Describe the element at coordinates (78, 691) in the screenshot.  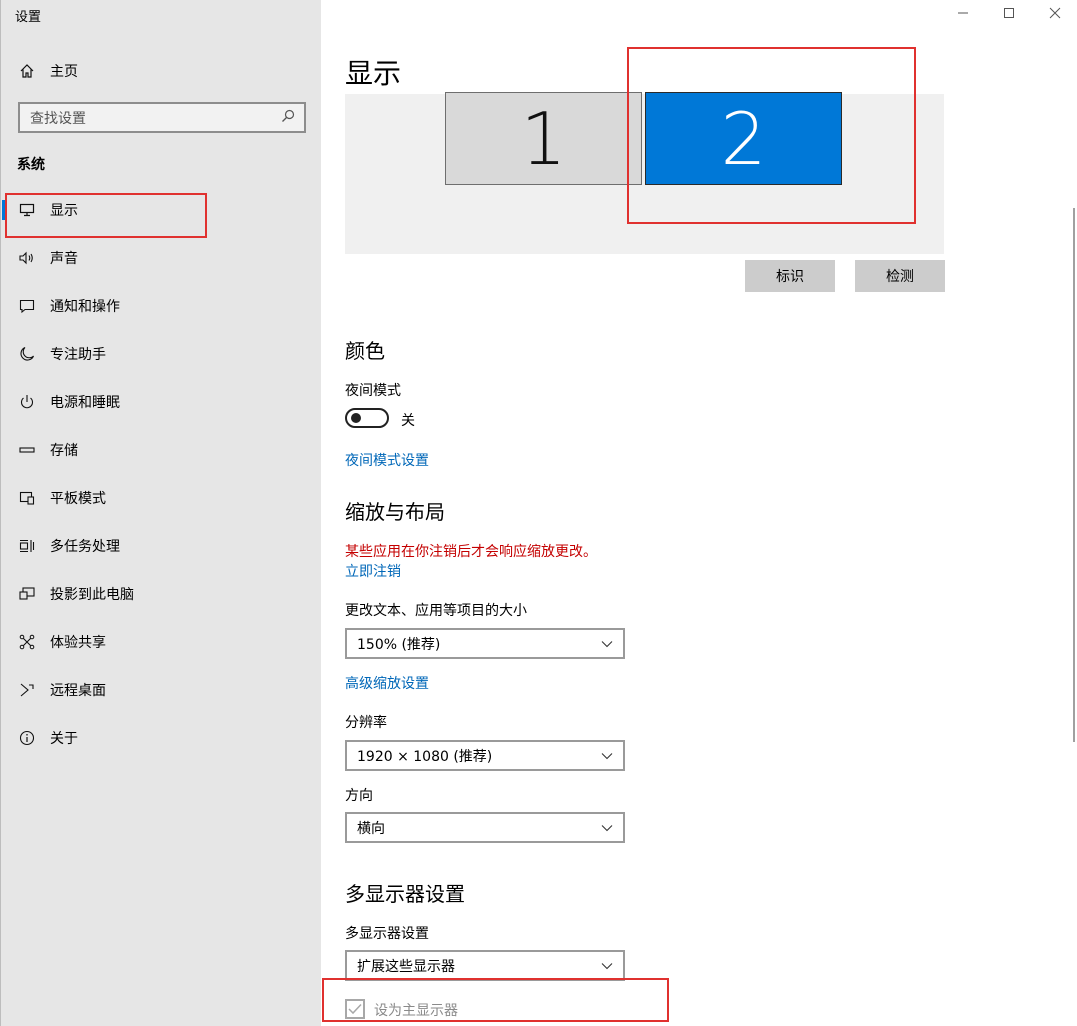
I see `sidebar-item-label: 远程桌面` at that location.